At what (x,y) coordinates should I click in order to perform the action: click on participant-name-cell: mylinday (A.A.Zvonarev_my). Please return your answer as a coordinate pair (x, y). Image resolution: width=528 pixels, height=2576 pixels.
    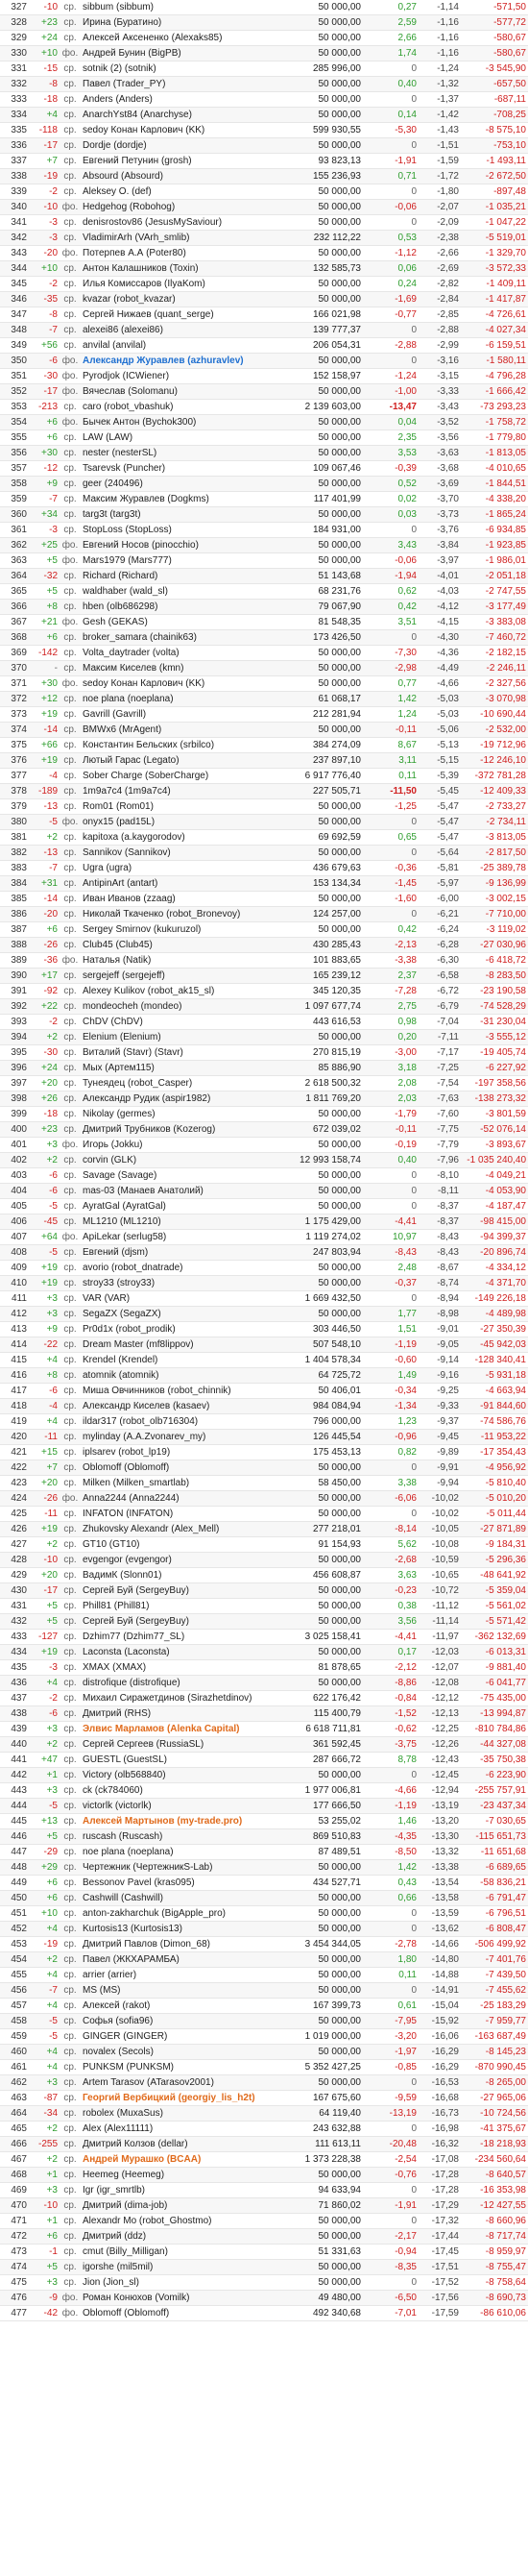
    Looking at the image, I should click on (182, 1437).